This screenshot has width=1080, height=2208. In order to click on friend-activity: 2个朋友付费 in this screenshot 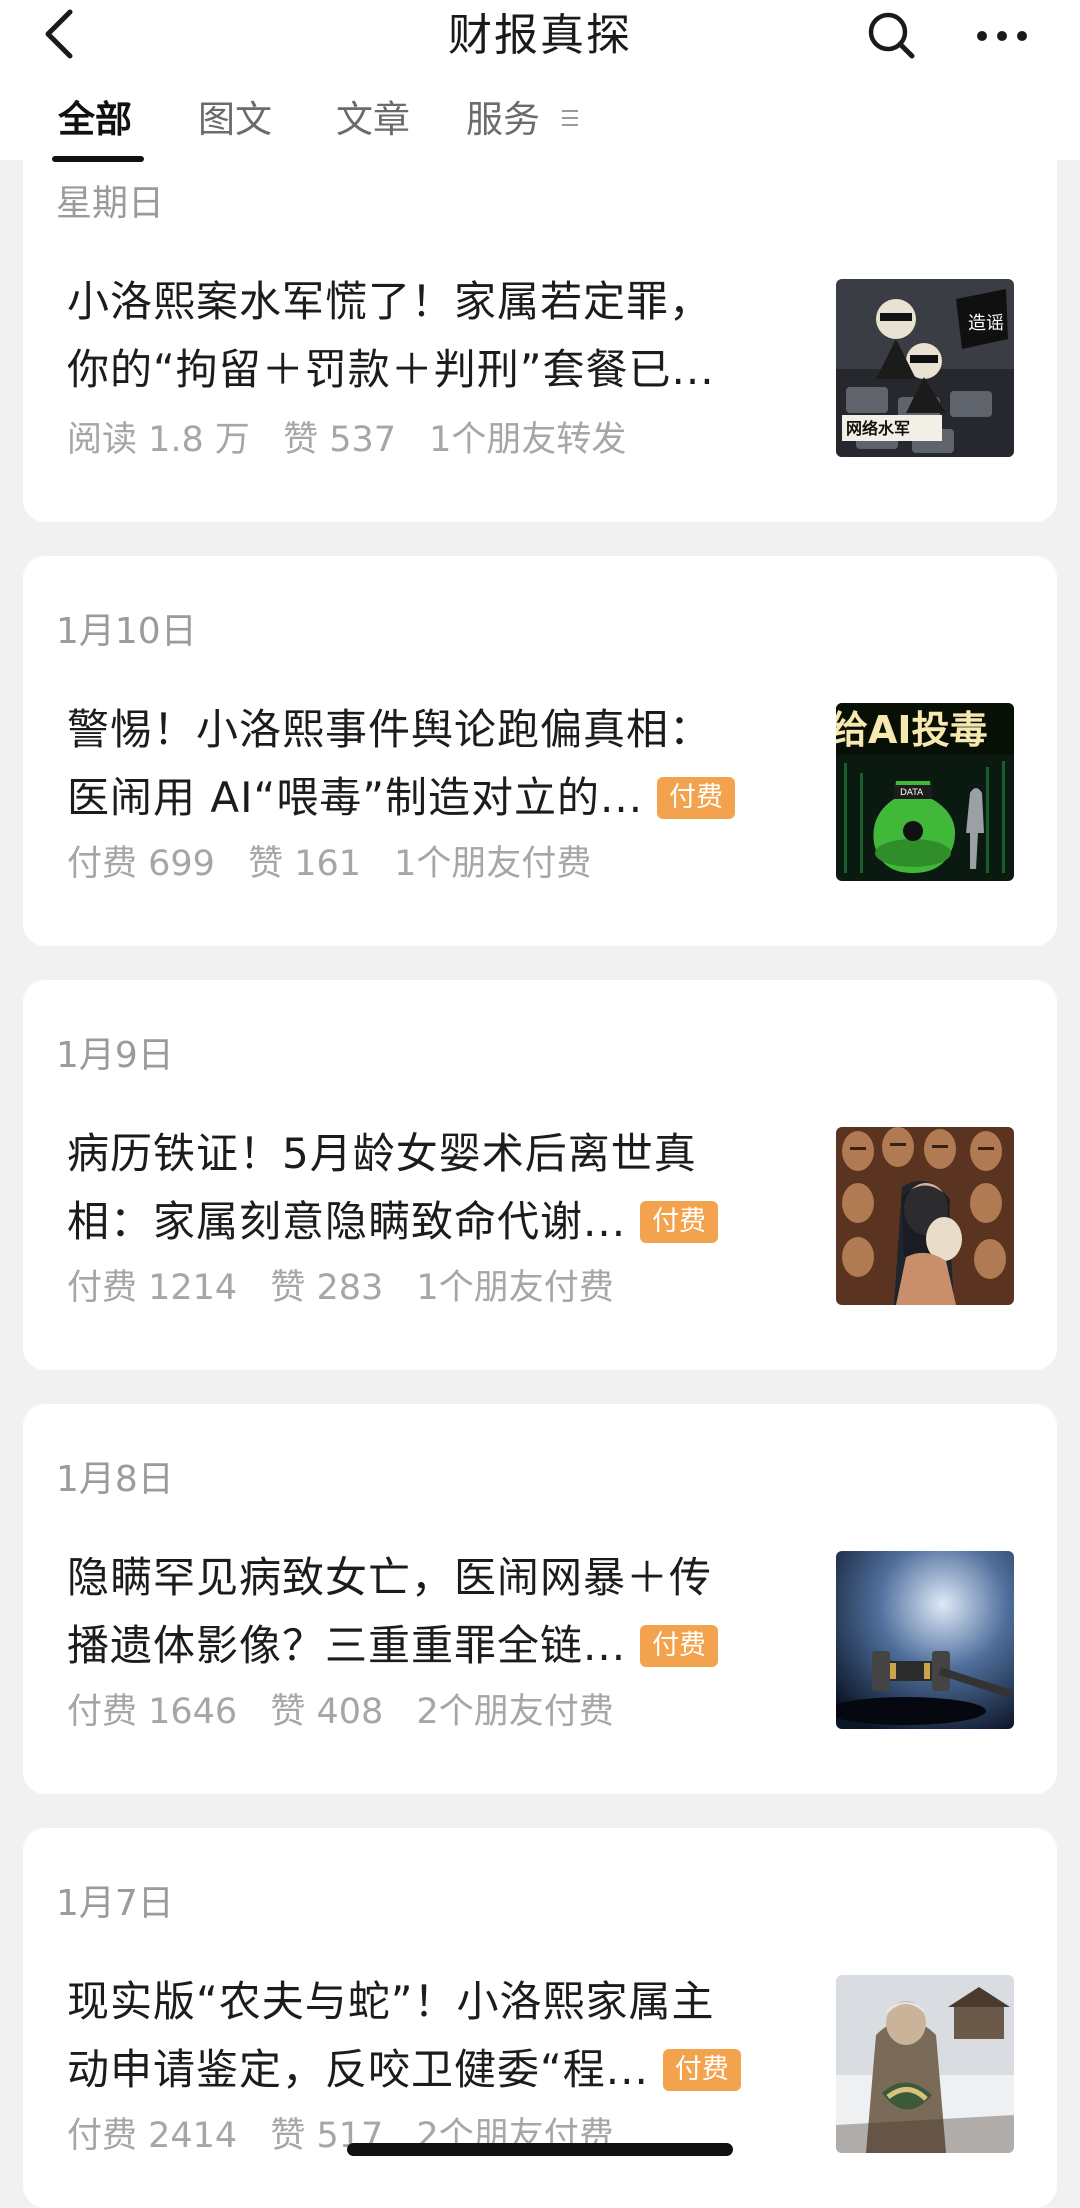, I will do `click(515, 1712)`.